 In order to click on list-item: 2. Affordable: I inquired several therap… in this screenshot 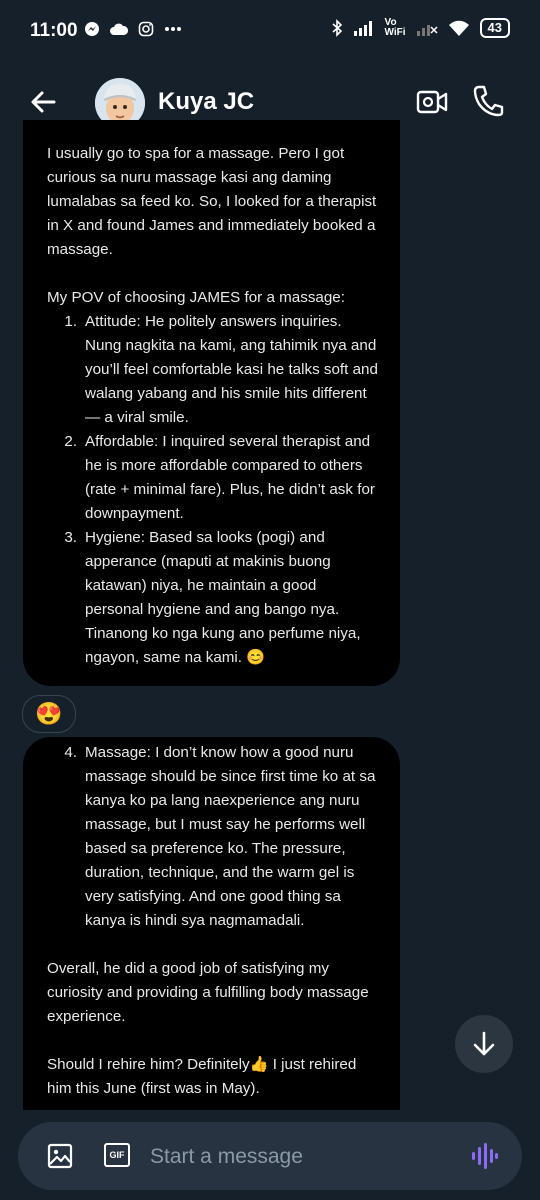, I will do `click(212, 478)`.